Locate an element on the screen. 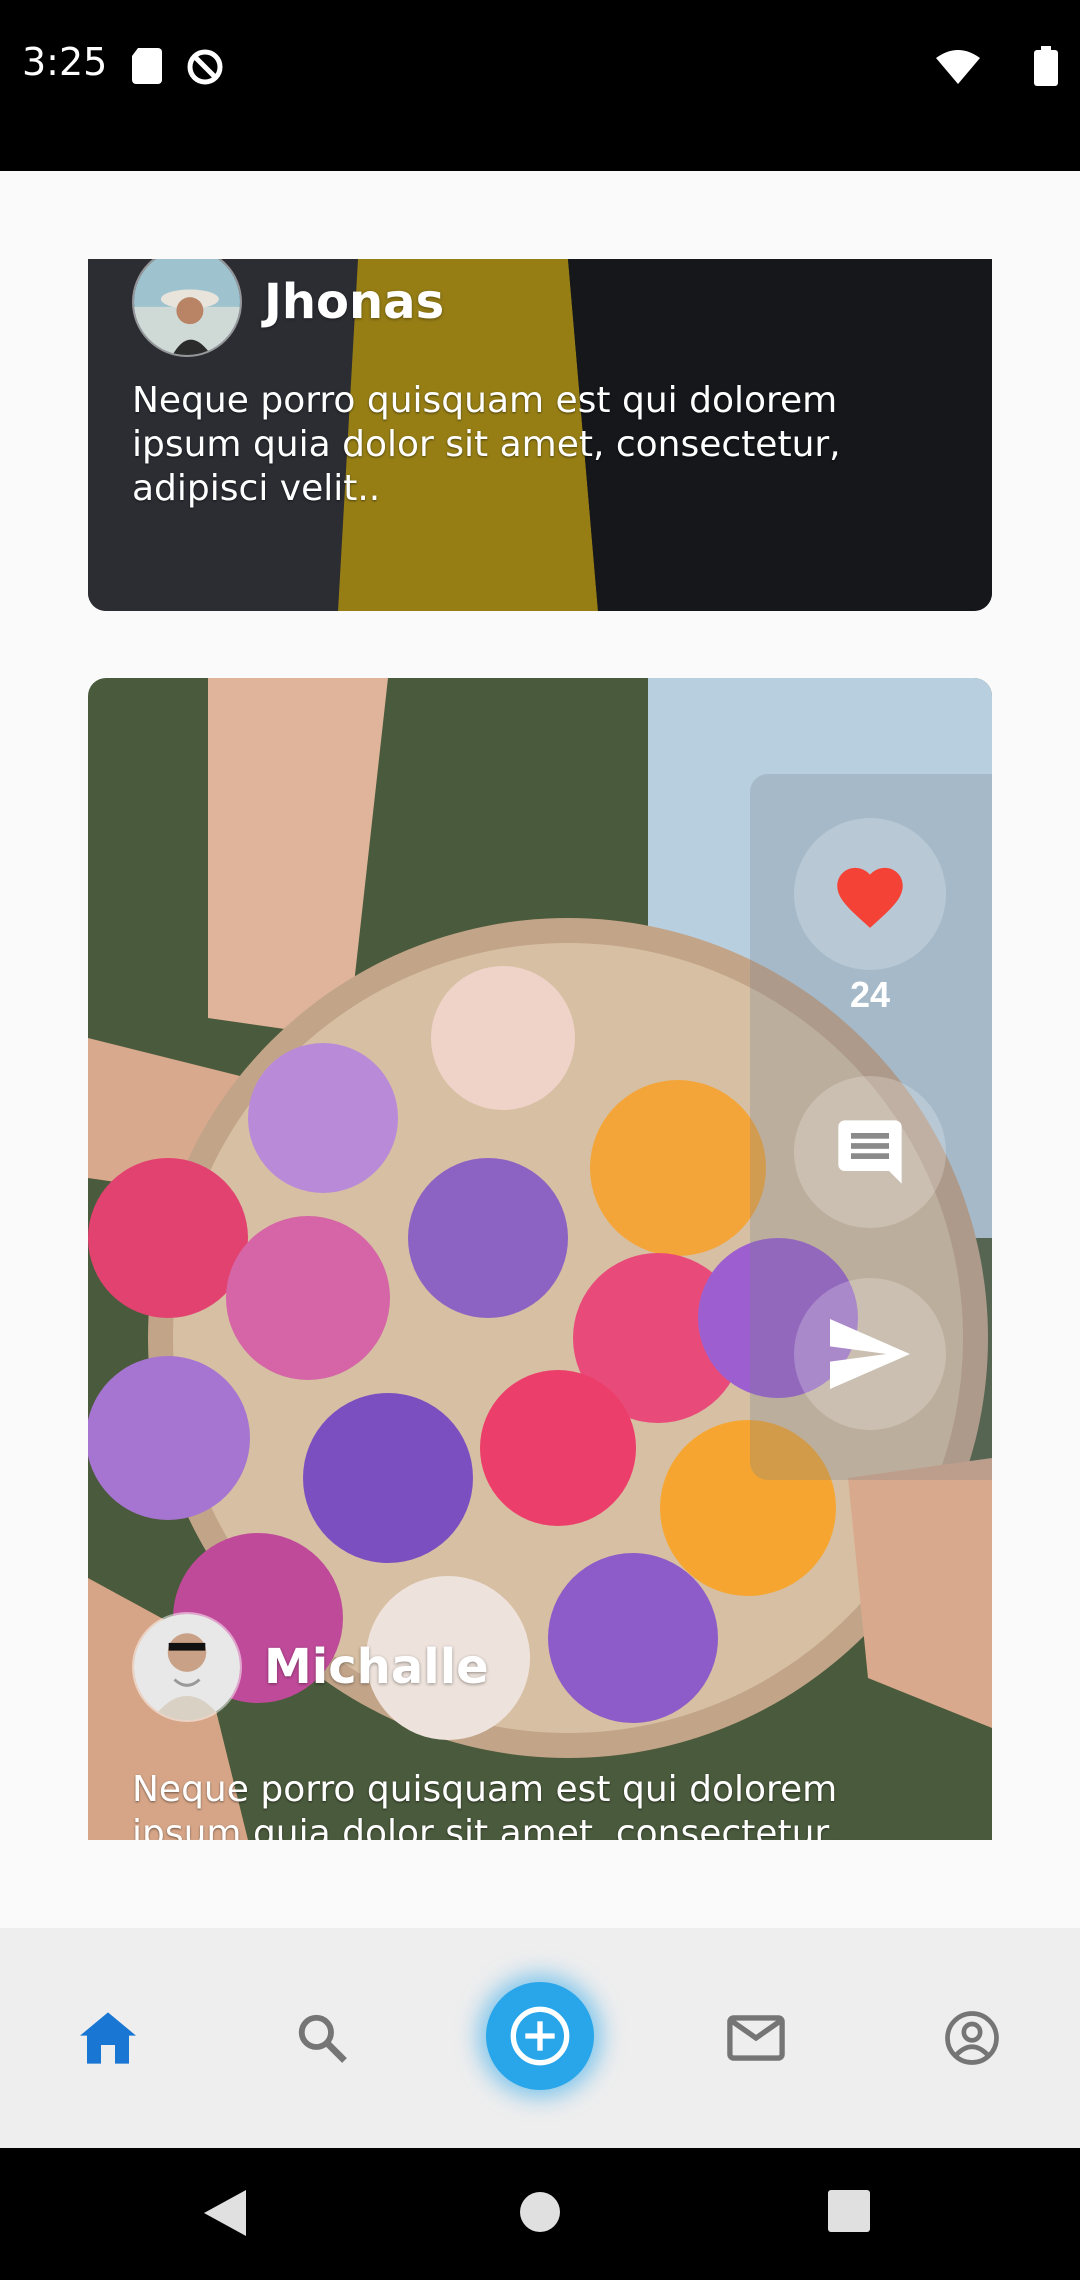 Image resolution: width=1080 pixels, height=2280 pixels. wifi-icon is located at coordinates (958, 67).